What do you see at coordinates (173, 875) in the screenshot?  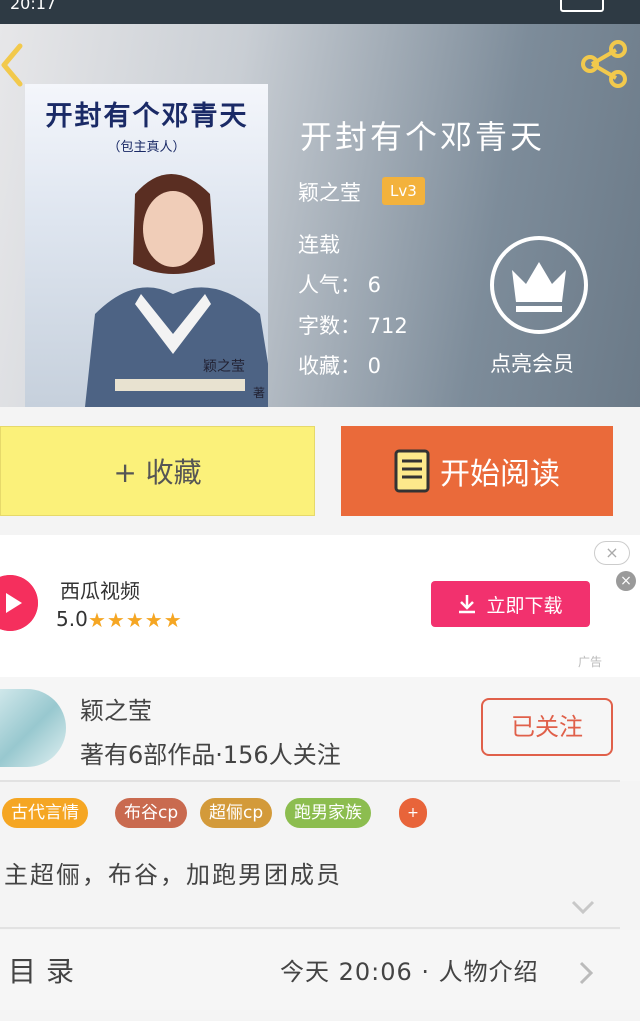 I see `book-summary: 主超俪，布谷，加跑男团成员` at bounding box center [173, 875].